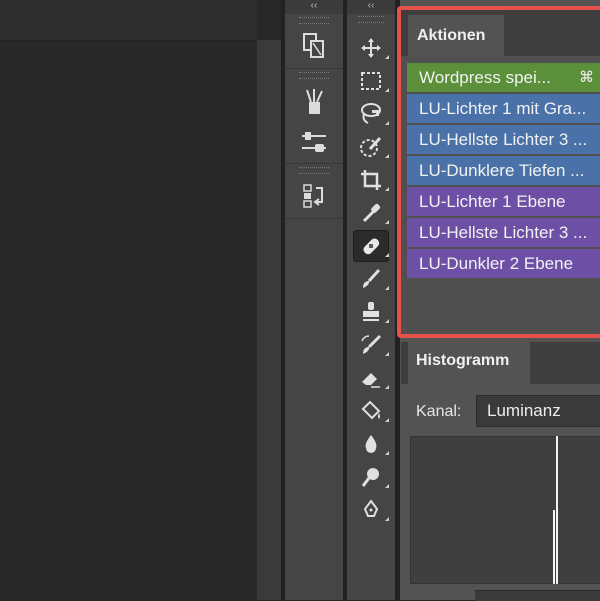 The image size is (600, 601). I want to click on histogram-graph, so click(505, 510).